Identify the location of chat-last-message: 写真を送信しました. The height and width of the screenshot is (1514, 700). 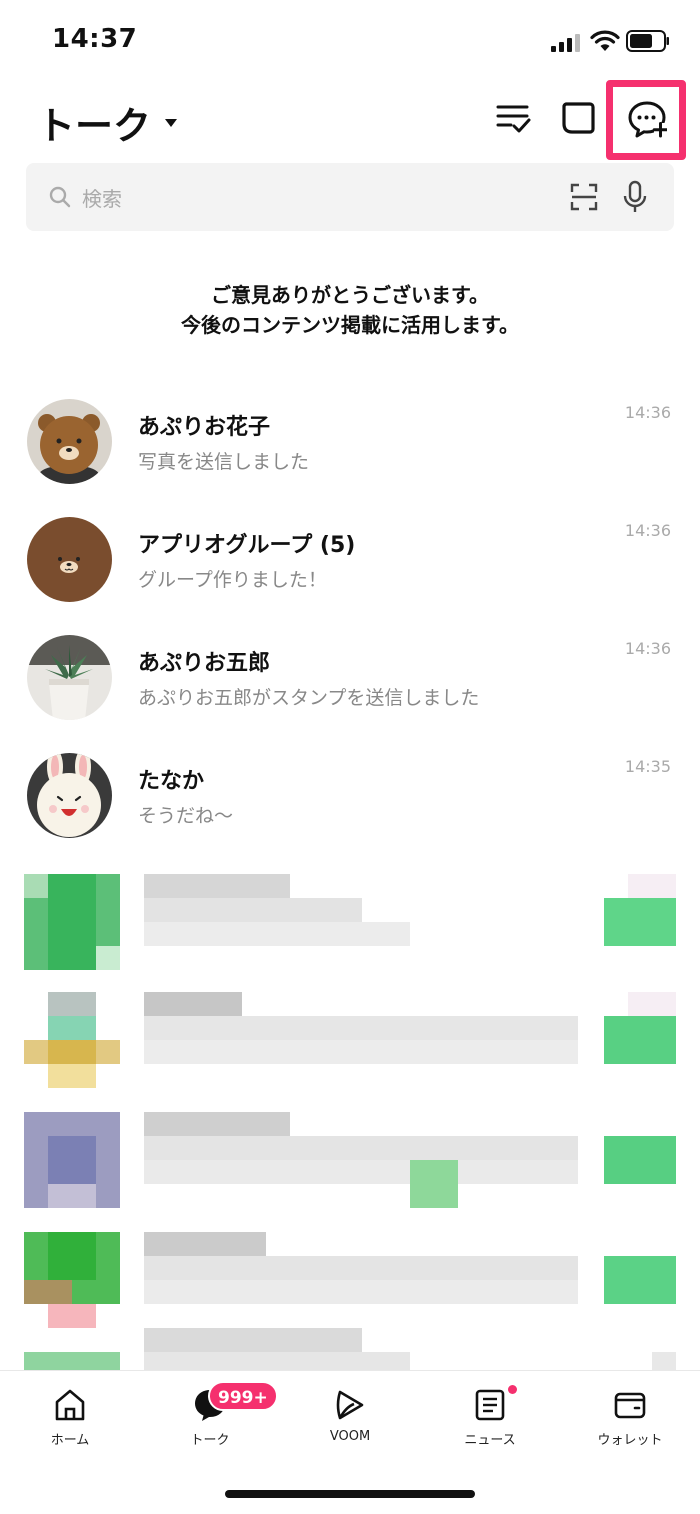
(224, 462).